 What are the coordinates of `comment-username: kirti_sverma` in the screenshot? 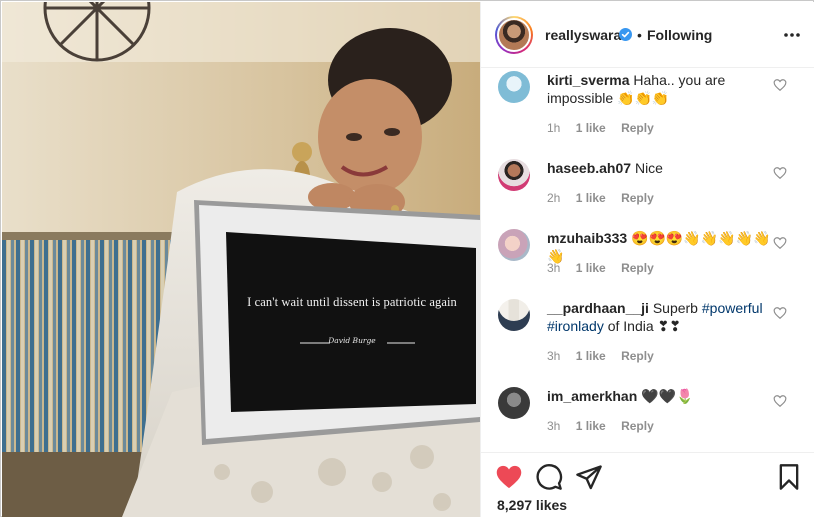 It's located at (588, 80).